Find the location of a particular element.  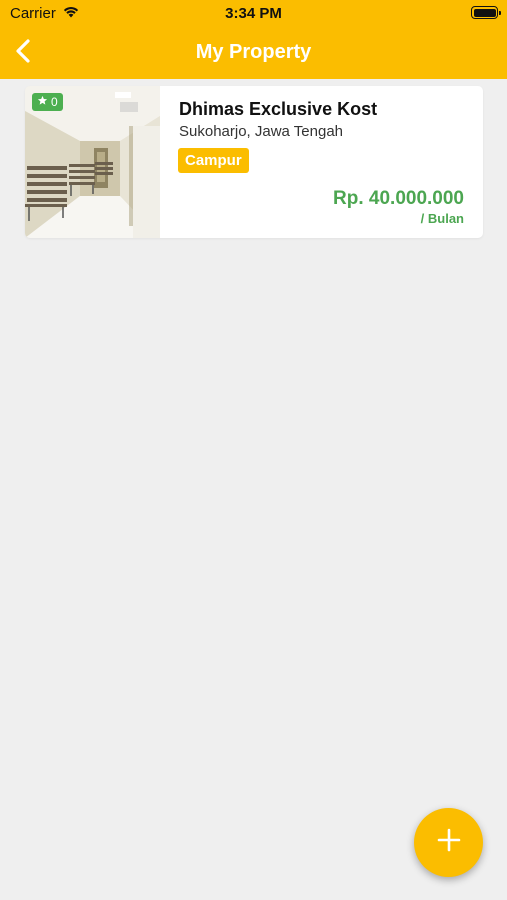

plus-icon is located at coordinates (449, 842).